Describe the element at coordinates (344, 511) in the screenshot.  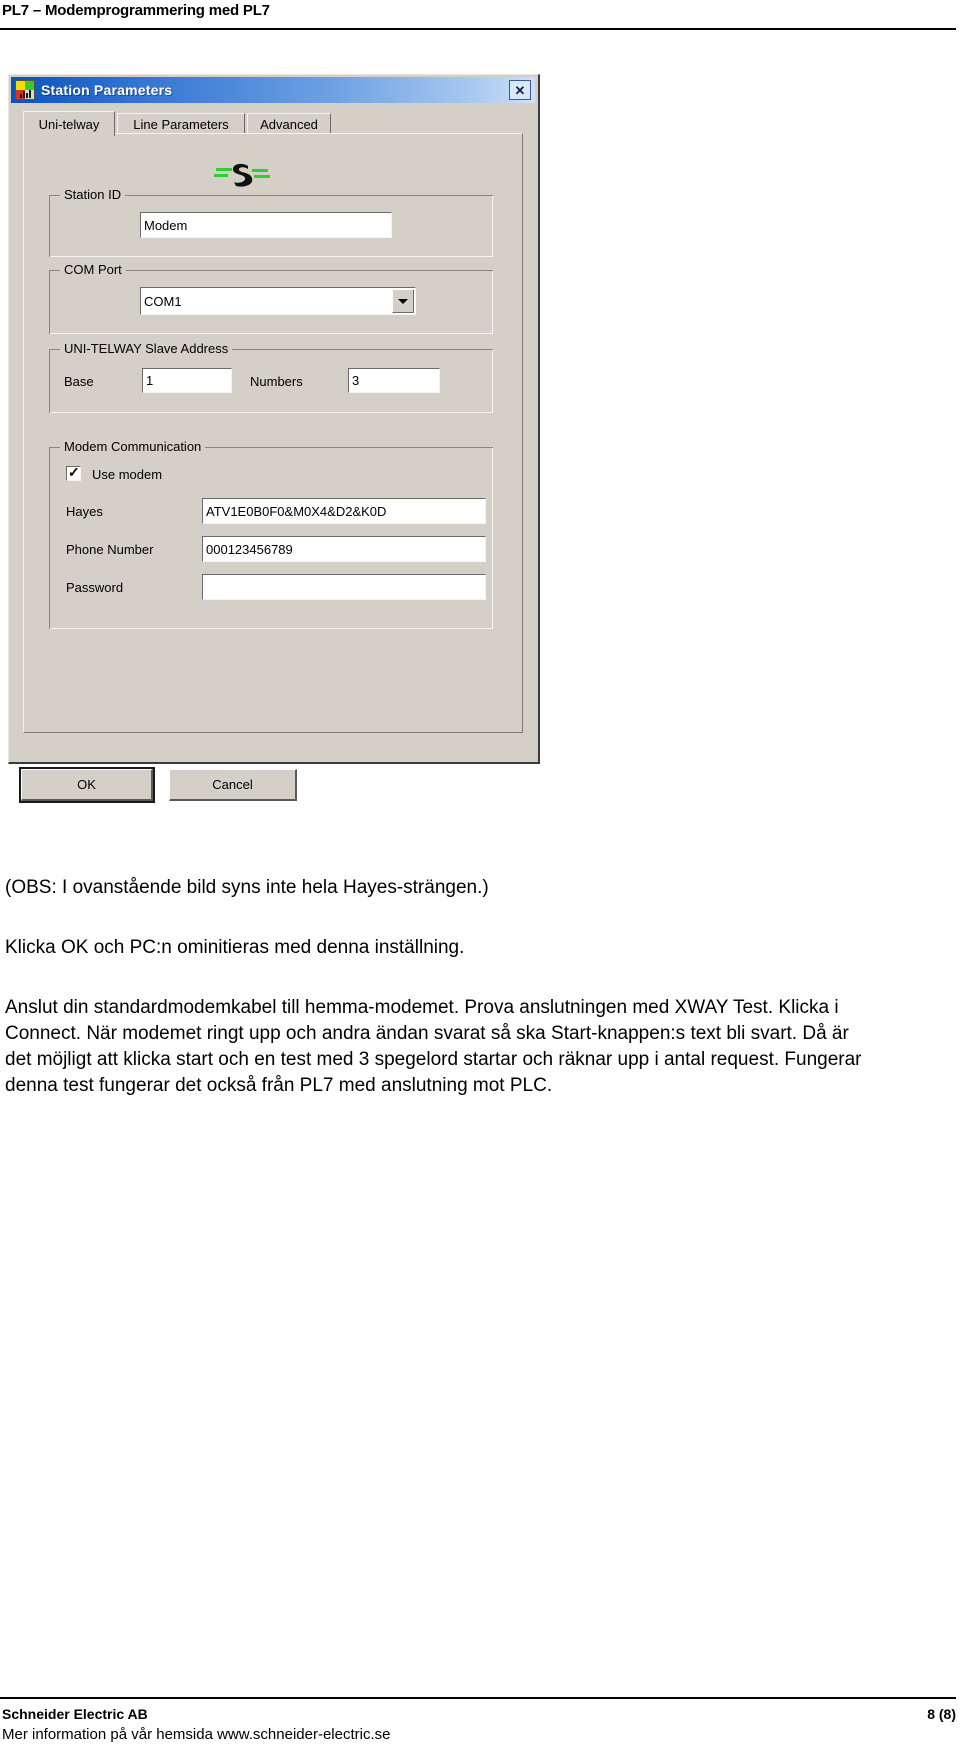
I see `hayes-input: ATV1E0B0F0&M0X4&D2&K0D` at that location.